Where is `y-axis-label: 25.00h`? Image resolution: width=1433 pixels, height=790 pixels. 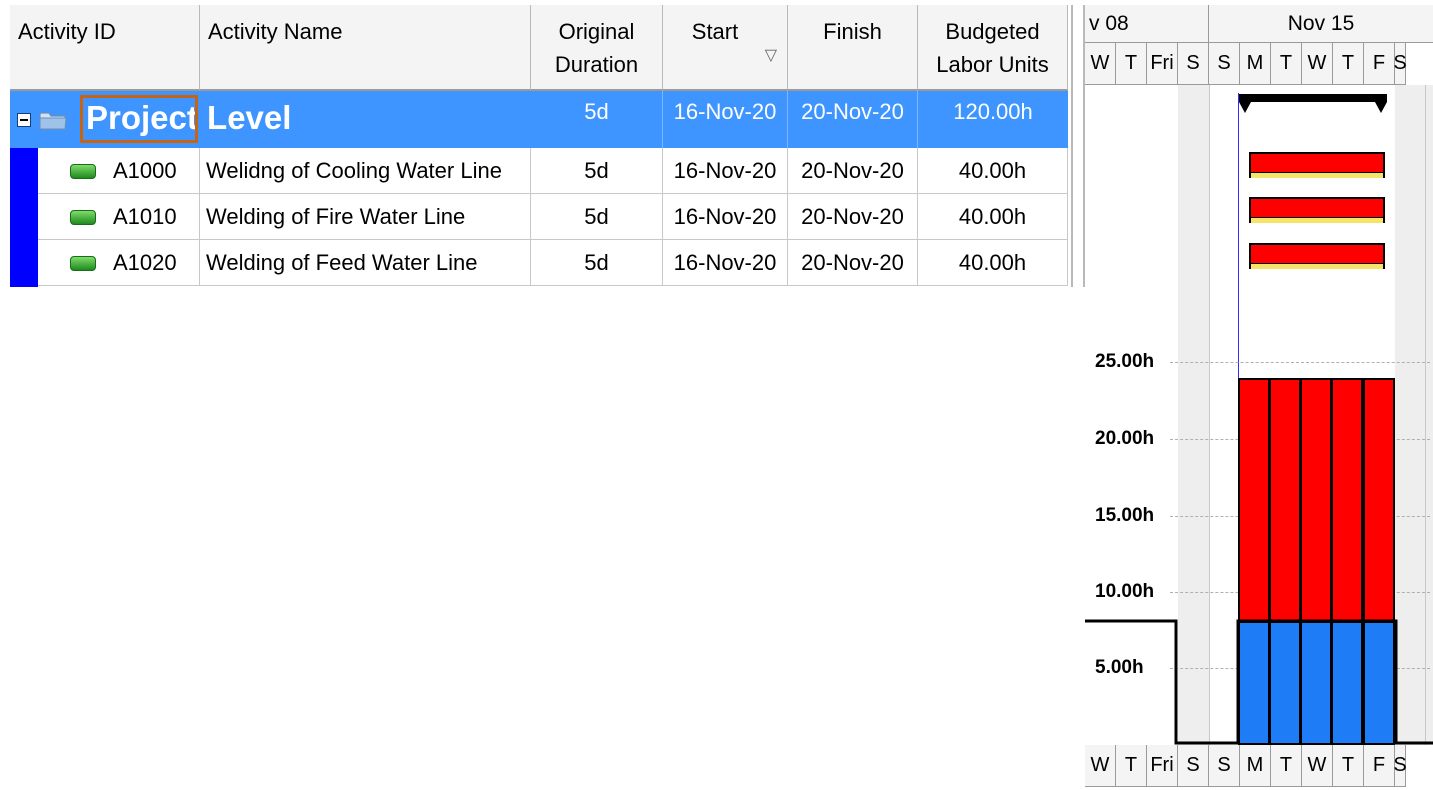
y-axis-label: 25.00h is located at coordinates (1125, 361).